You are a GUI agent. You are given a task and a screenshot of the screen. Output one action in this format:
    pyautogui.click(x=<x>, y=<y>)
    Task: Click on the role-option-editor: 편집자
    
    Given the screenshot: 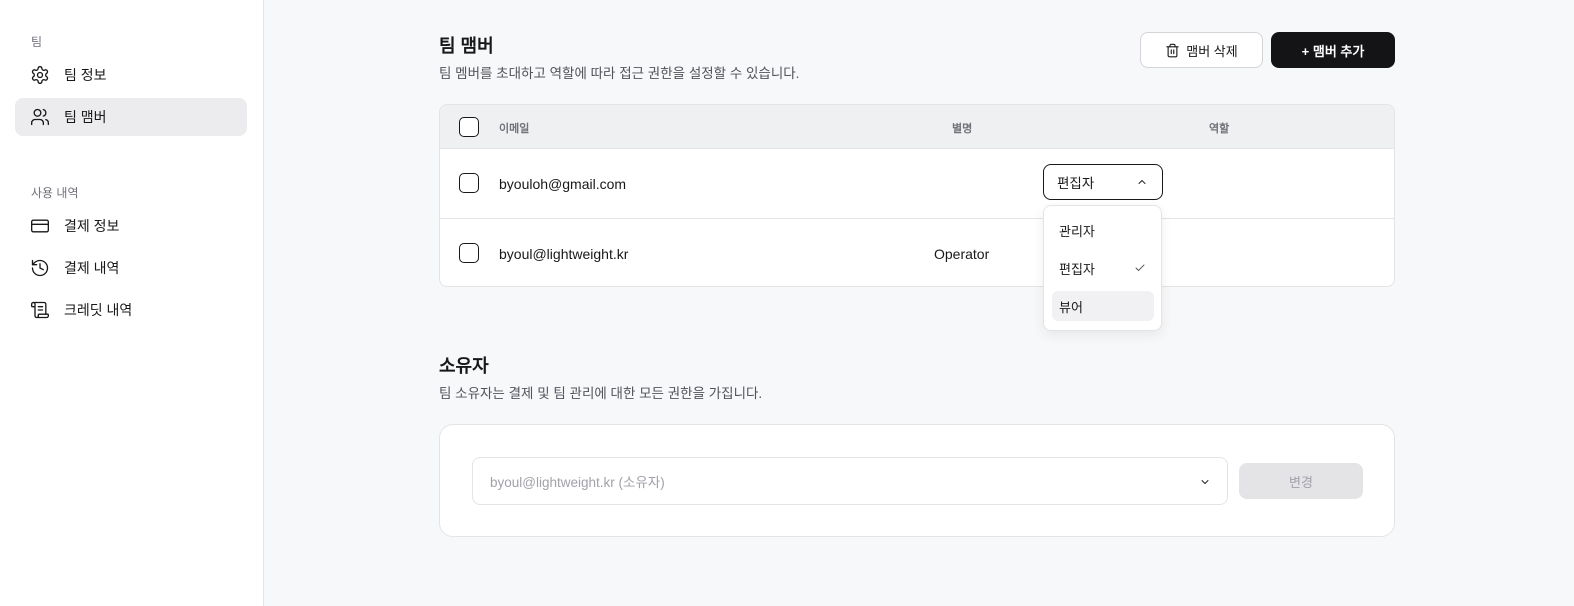 What is the action you would take?
    pyautogui.click(x=1103, y=268)
    